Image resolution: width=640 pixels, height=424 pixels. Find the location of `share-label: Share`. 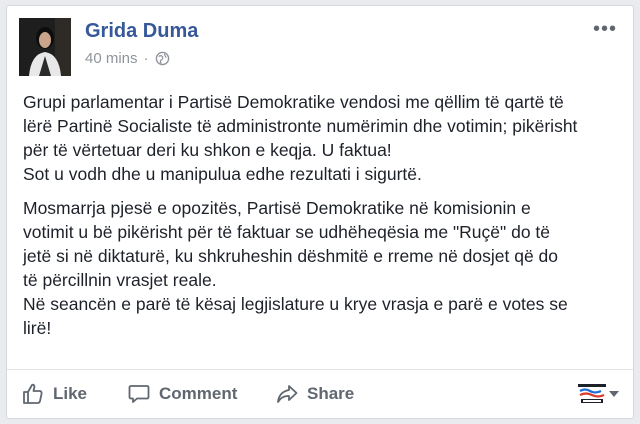

share-label: Share is located at coordinates (331, 393).